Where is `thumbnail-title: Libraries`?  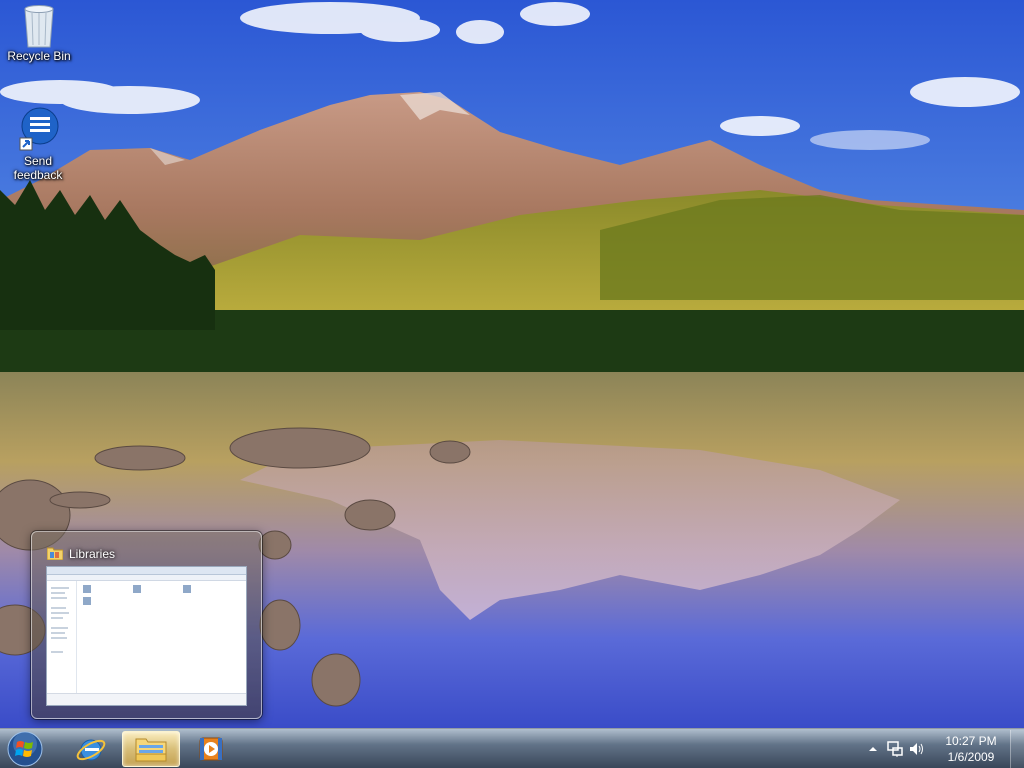
thumbnail-title: Libraries is located at coordinates (81, 554).